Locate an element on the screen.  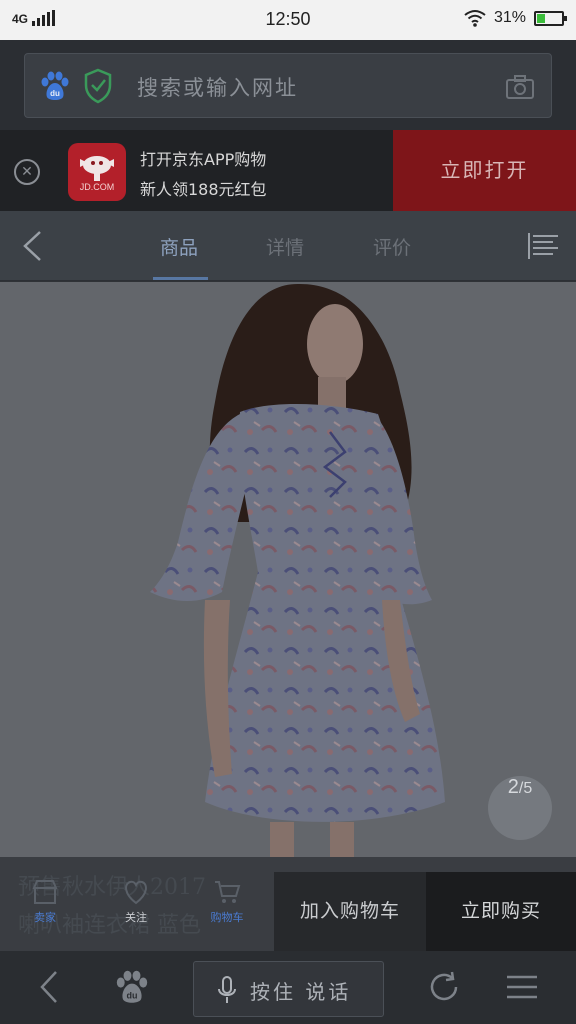
jd-app-logo: JD.COM is located at coordinates (97, 172).